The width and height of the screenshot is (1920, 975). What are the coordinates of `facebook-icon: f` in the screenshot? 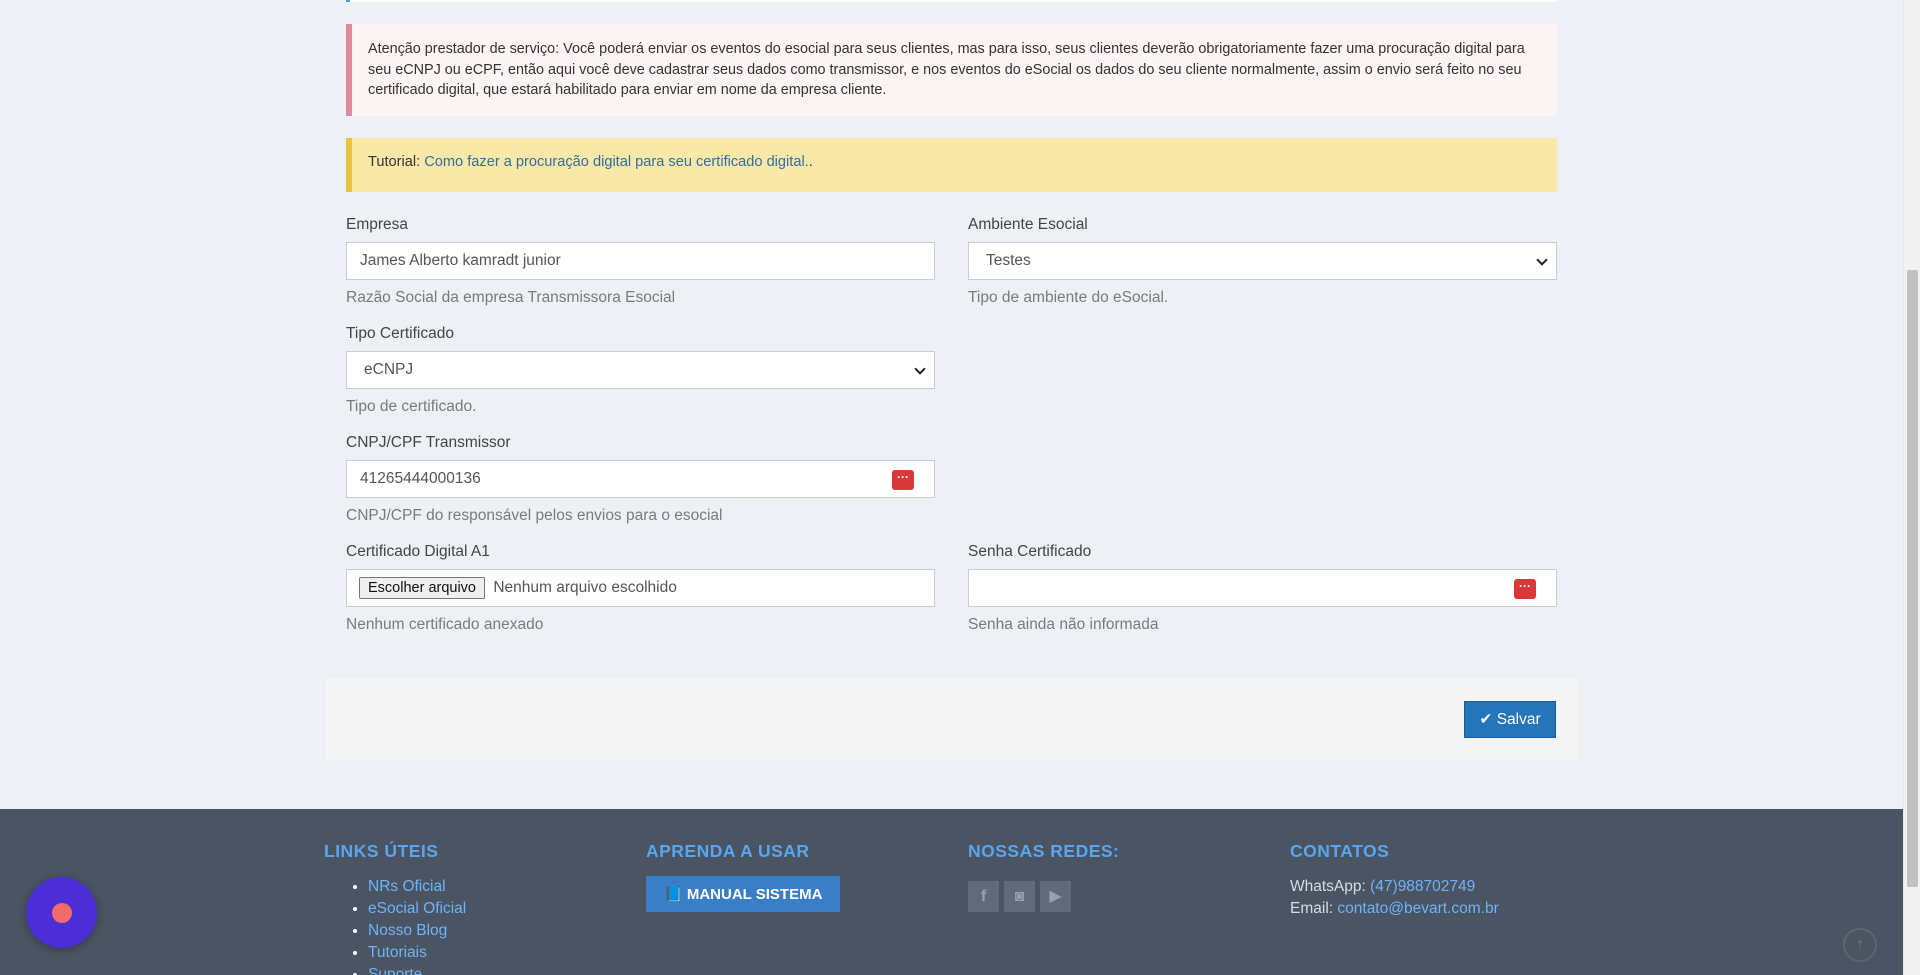 It's located at (983, 896).